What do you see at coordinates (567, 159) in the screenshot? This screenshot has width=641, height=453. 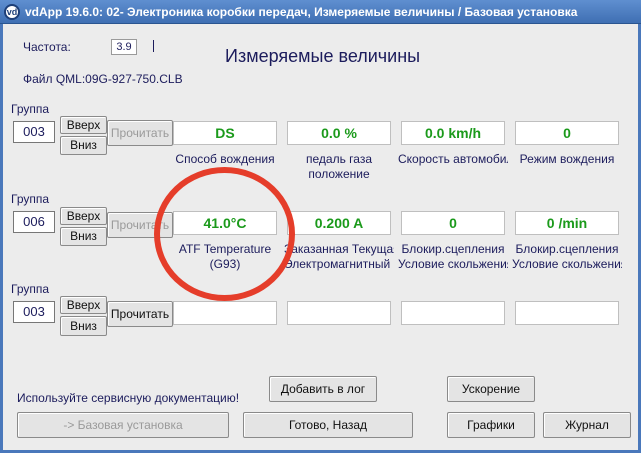 I see `value-description: Режим вождения` at bounding box center [567, 159].